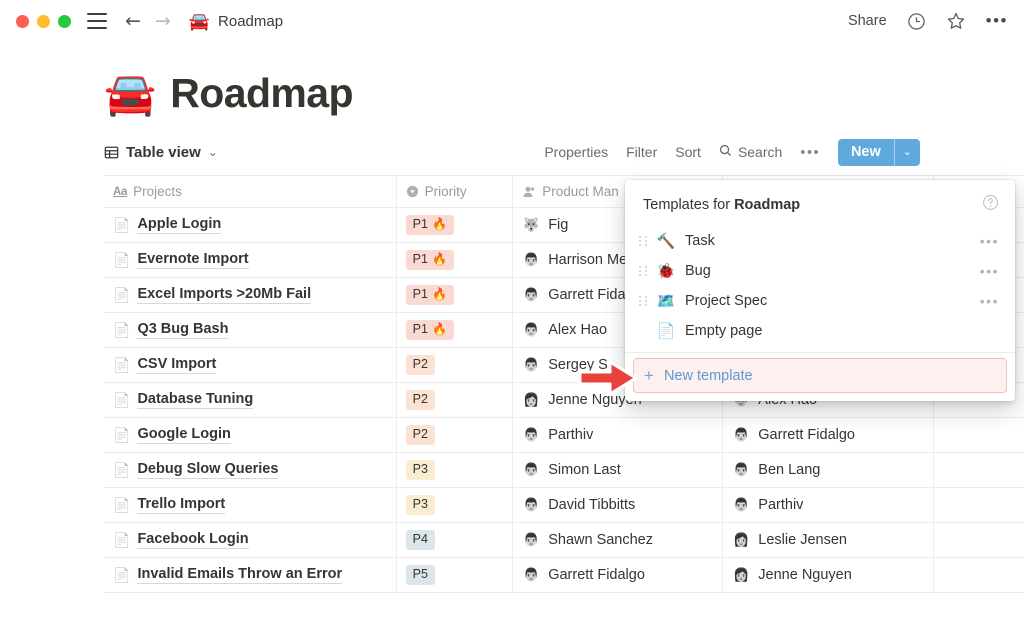 Image resolution: width=1024 pixels, height=640 pixels. Describe the element at coordinates (641, 152) in the screenshot. I see `filter-button: Filter` at that location.